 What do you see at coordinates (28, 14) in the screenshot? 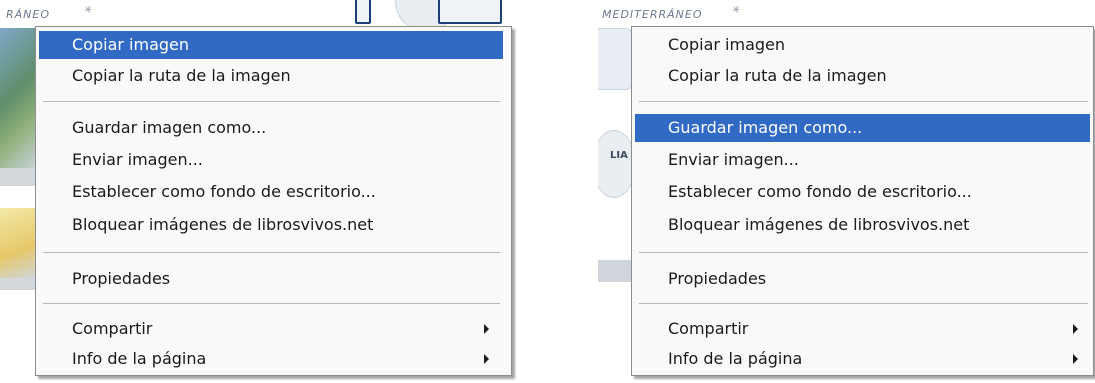
I see `background-caption: RÁNEO` at bounding box center [28, 14].